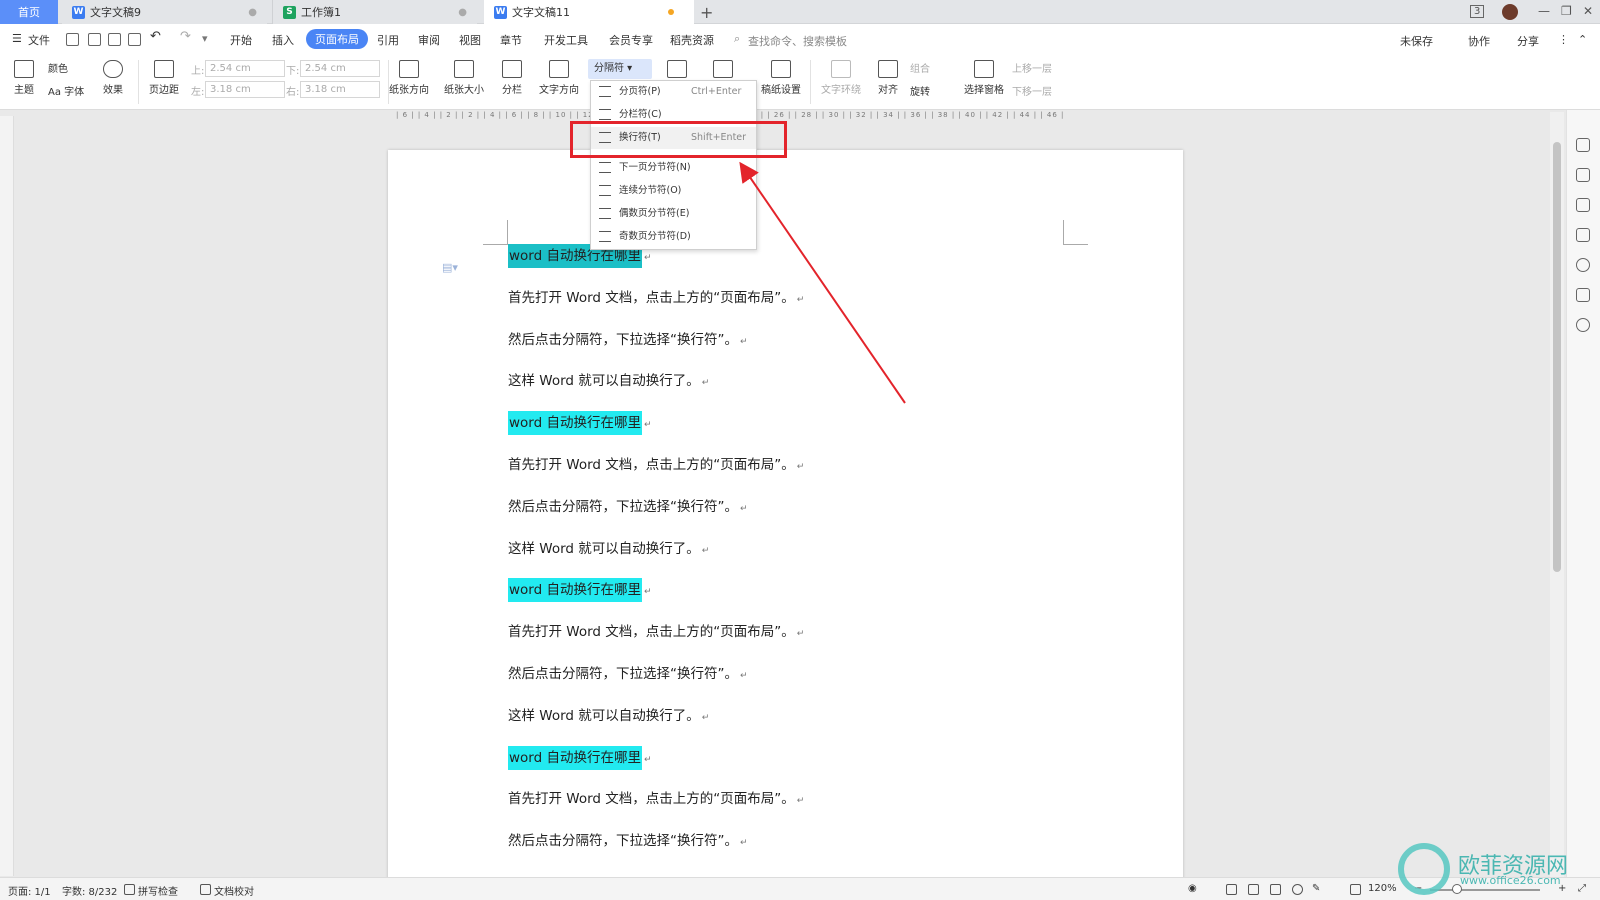 Image resolution: width=1600 pixels, height=900 pixels. Describe the element at coordinates (737, 39) in the screenshot. I see `search-icon: ⌕` at that location.